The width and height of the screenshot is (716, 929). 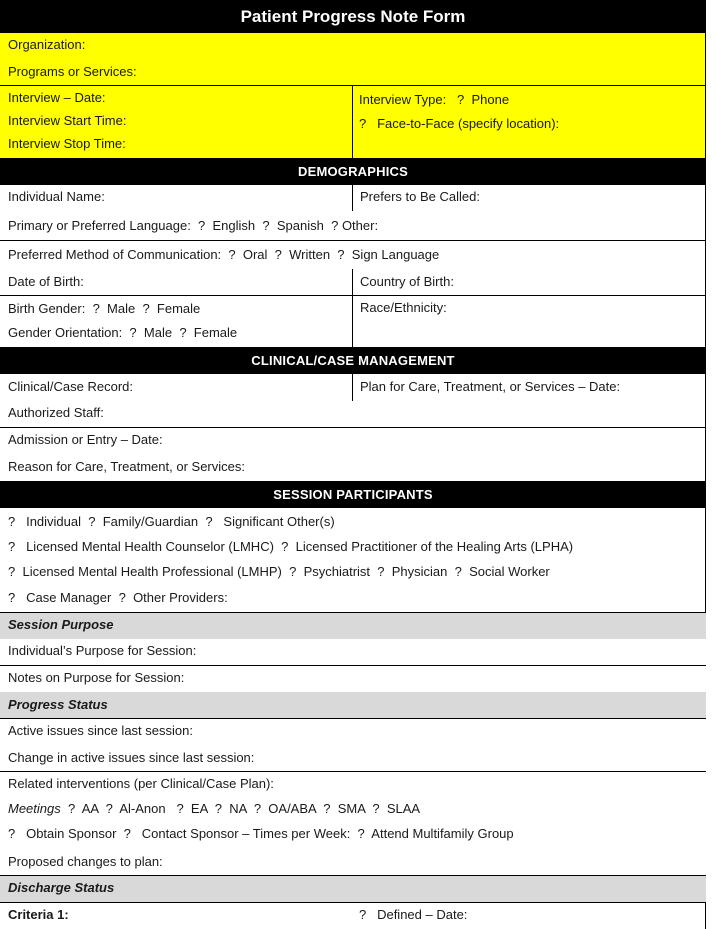 I want to click on prefers-called-field: Prefers to Be Called:, so click(x=420, y=197).